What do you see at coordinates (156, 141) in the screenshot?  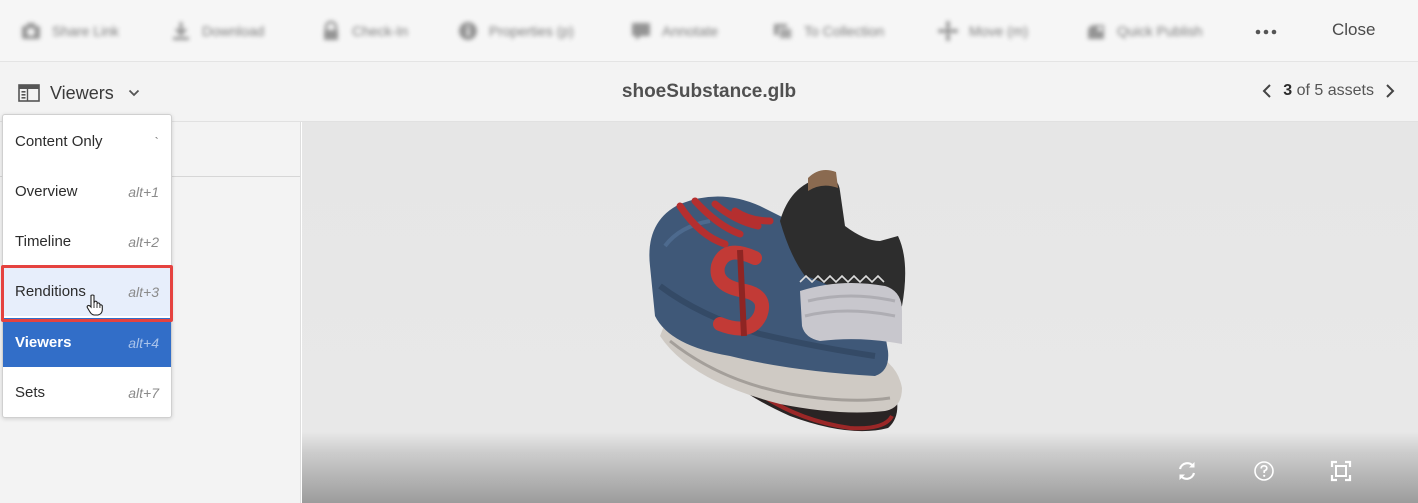 I see `menu-item-shortcut: `` at bounding box center [156, 141].